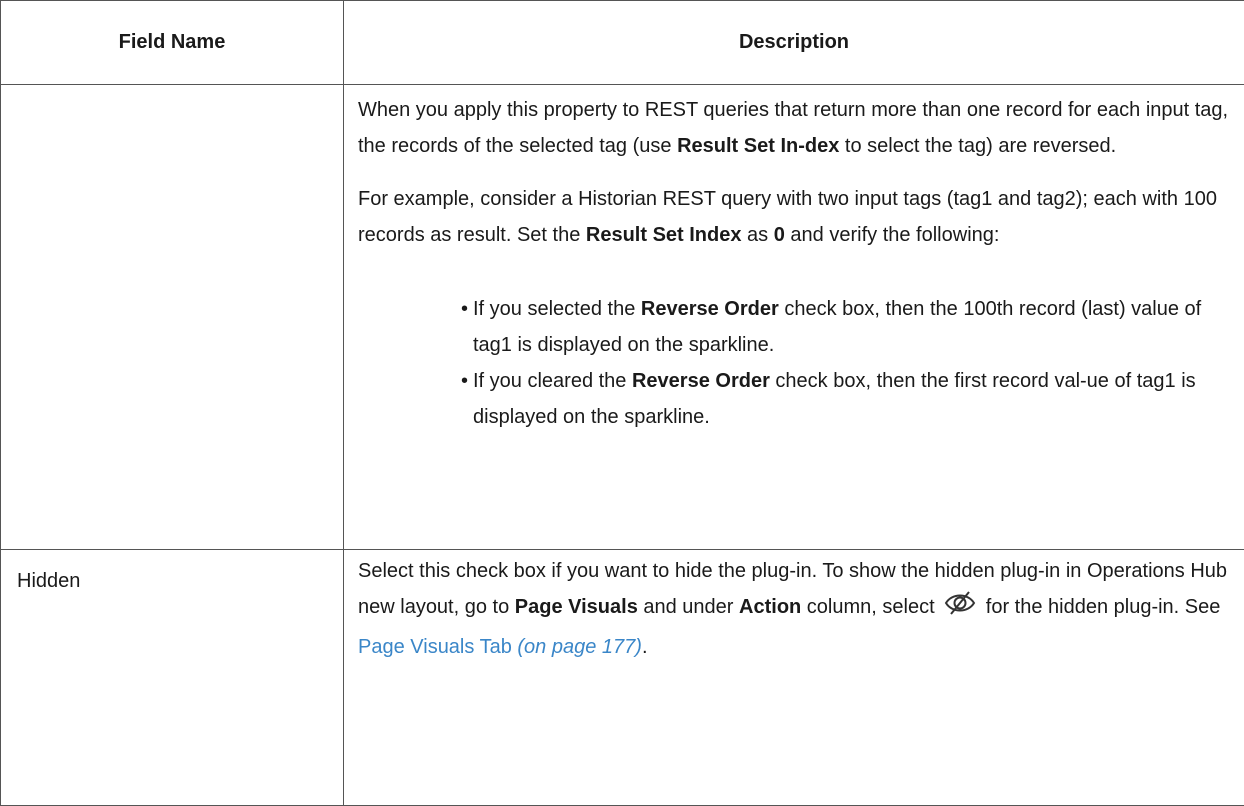 The width and height of the screenshot is (1244, 806). I want to click on bold-term: Result Set Index, so click(664, 235).